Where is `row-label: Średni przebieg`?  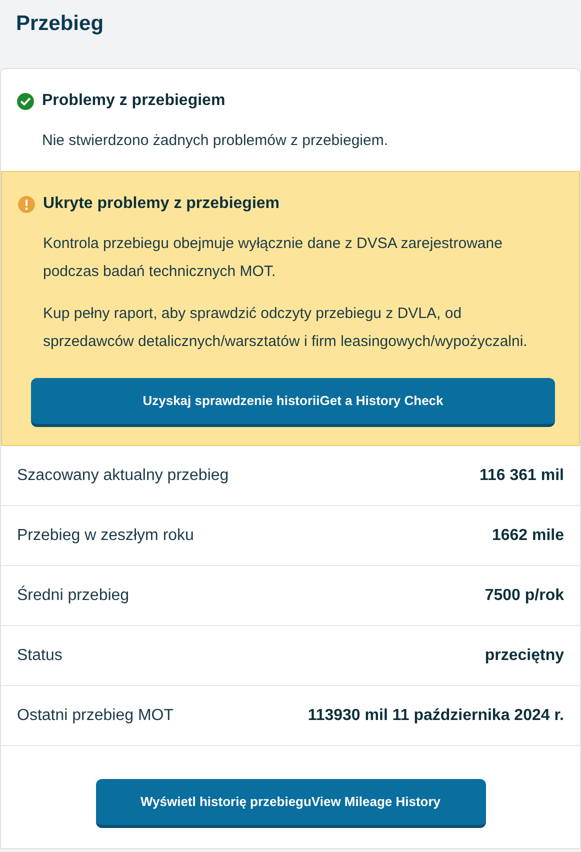 row-label: Średni przebieg is located at coordinates (73, 595).